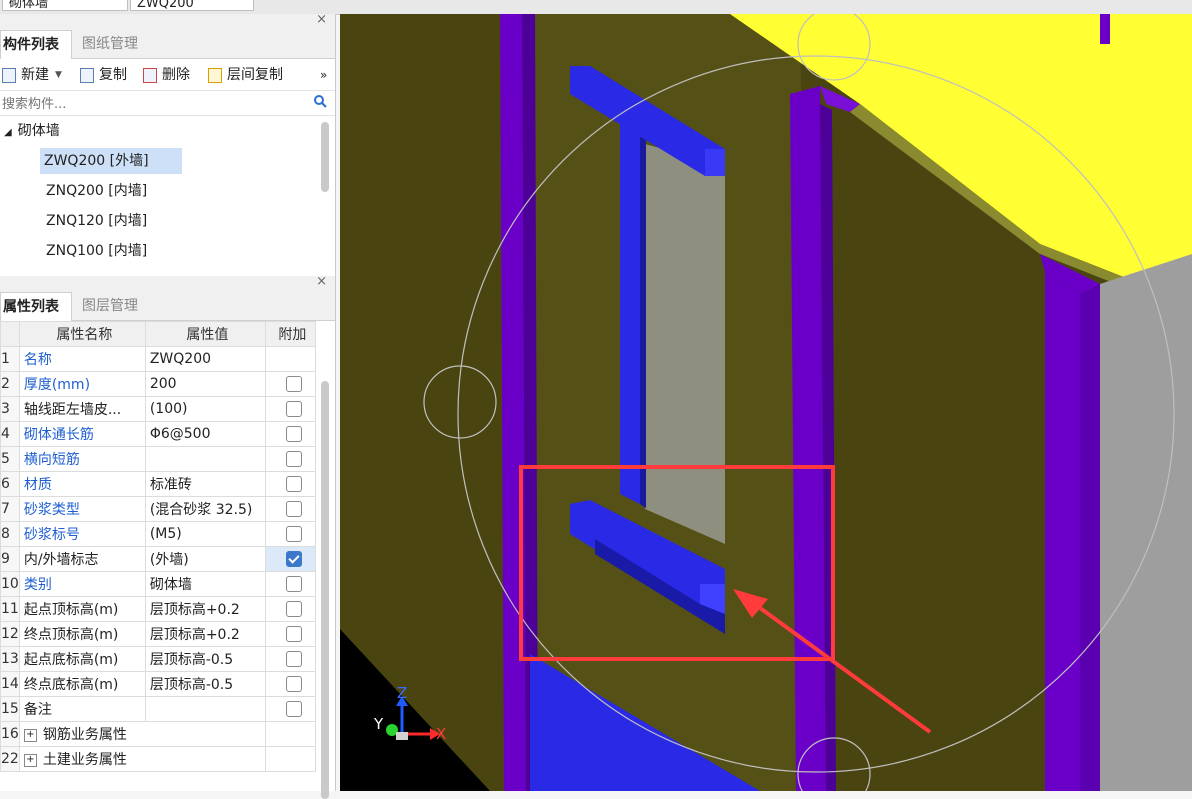 This screenshot has height=799, width=1192. What do you see at coordinates (1062, 531) in the screenshot?
I see `right-column` at bounding box center [1062, 531].